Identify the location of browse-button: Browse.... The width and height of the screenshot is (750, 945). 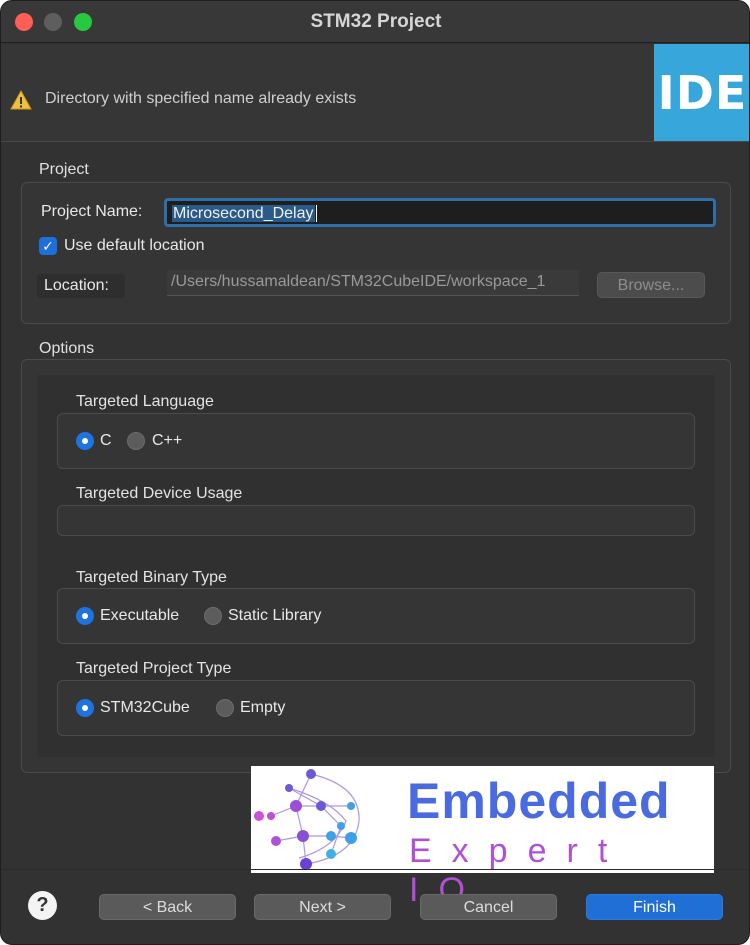
(651, 285).